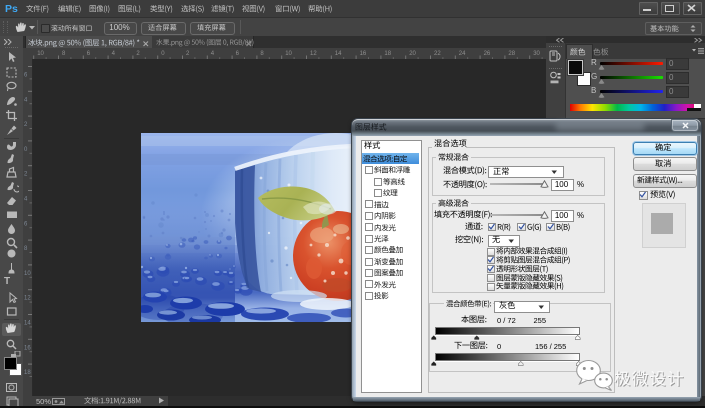  What do you see at coordinates (487, 54) in the screenshot?
I see `svg-text: 26` at bounding box center [487, 54].